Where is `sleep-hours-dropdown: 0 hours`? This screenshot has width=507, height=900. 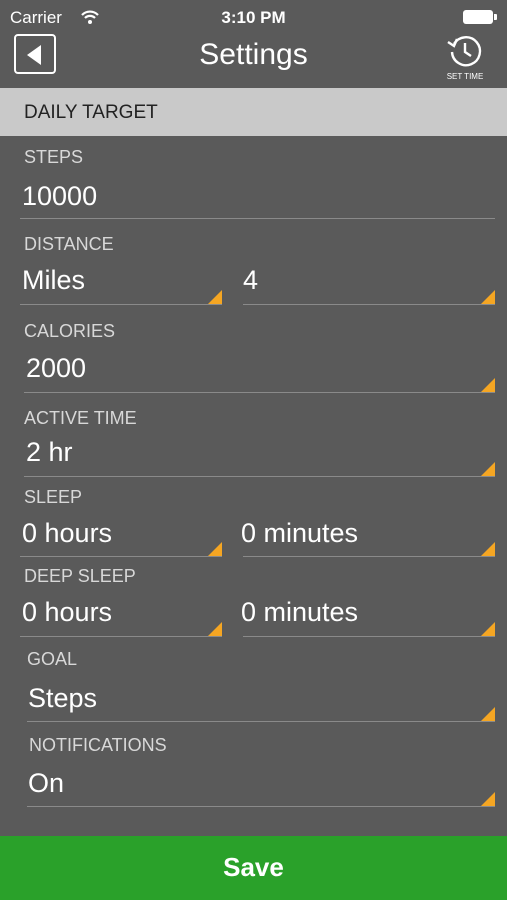 sleep-hours-dropdown: 0 hours is located at coordinates (67, 533).